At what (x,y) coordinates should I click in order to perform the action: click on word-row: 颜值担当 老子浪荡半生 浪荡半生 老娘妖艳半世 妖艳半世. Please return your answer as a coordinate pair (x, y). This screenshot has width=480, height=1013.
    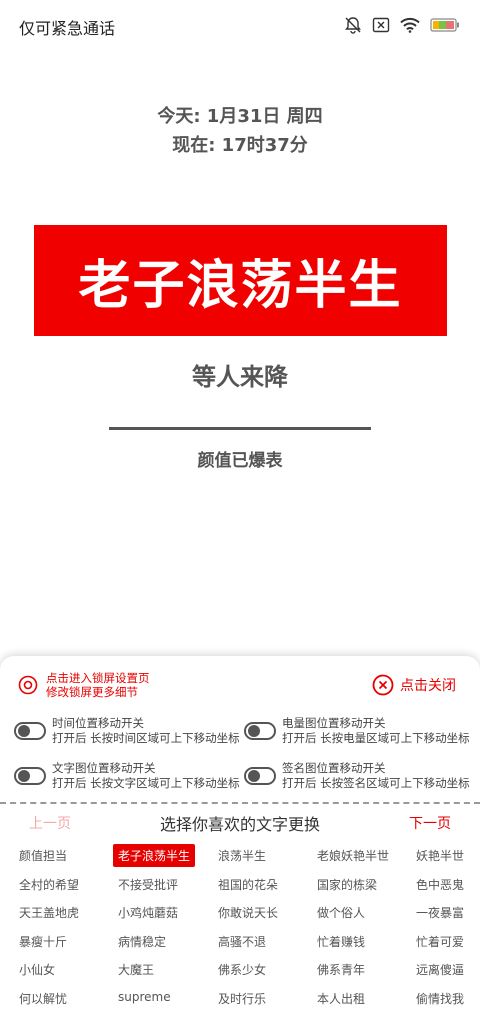
    Looking at the image, I should click on (240, 856).